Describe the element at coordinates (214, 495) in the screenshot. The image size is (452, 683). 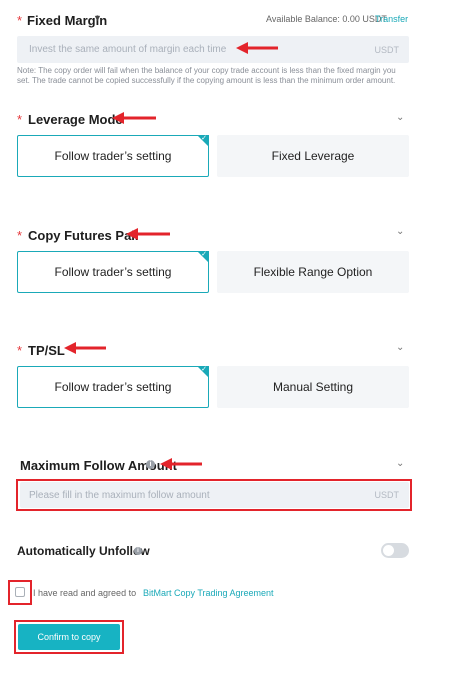
I see `annotation-box` at that location.